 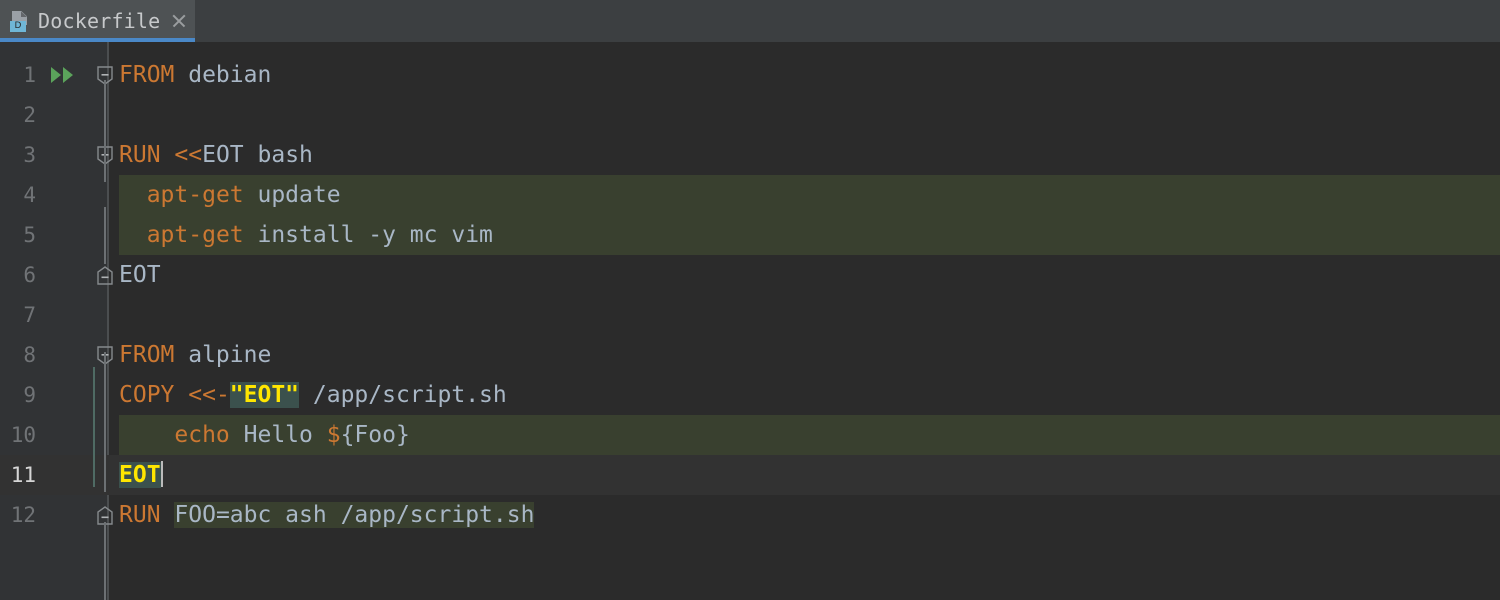 What do you see at coordinates (368, 235) in the screenshot?
I see `code-token: install -y mc vim` at bounding box center [368, 235].